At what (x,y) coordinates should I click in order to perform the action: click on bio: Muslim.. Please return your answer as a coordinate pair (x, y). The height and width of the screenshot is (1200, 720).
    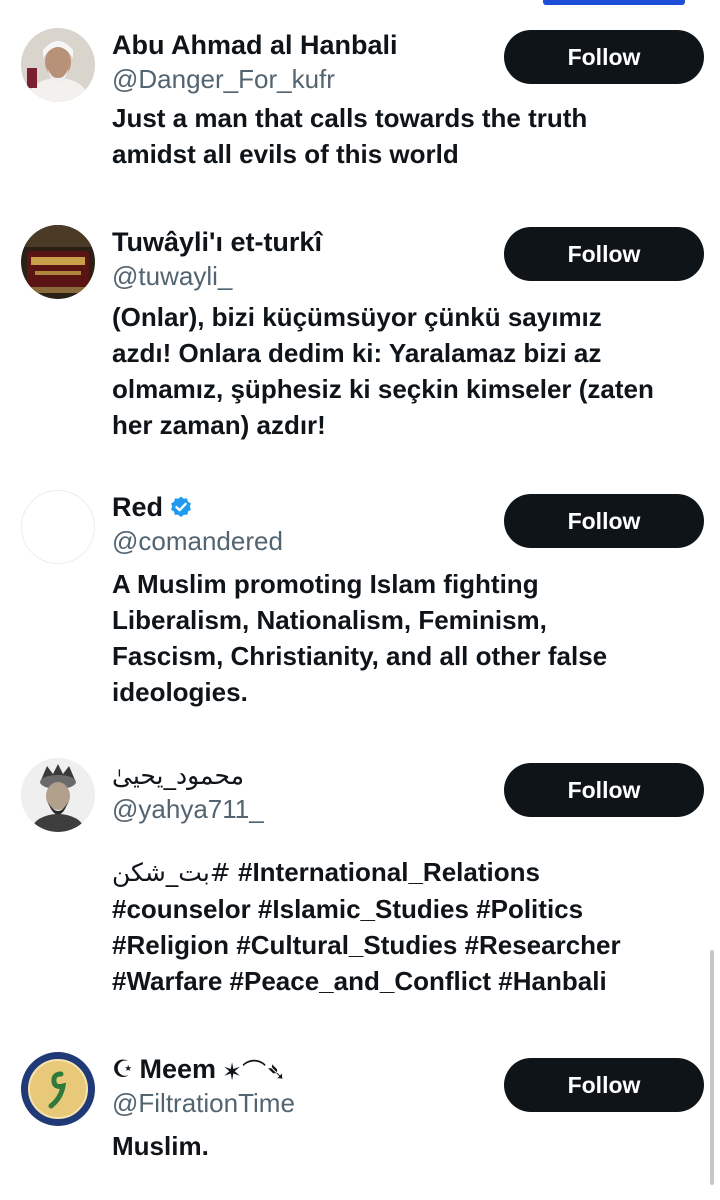
    Looking at the image, I should click on (408, 1146).